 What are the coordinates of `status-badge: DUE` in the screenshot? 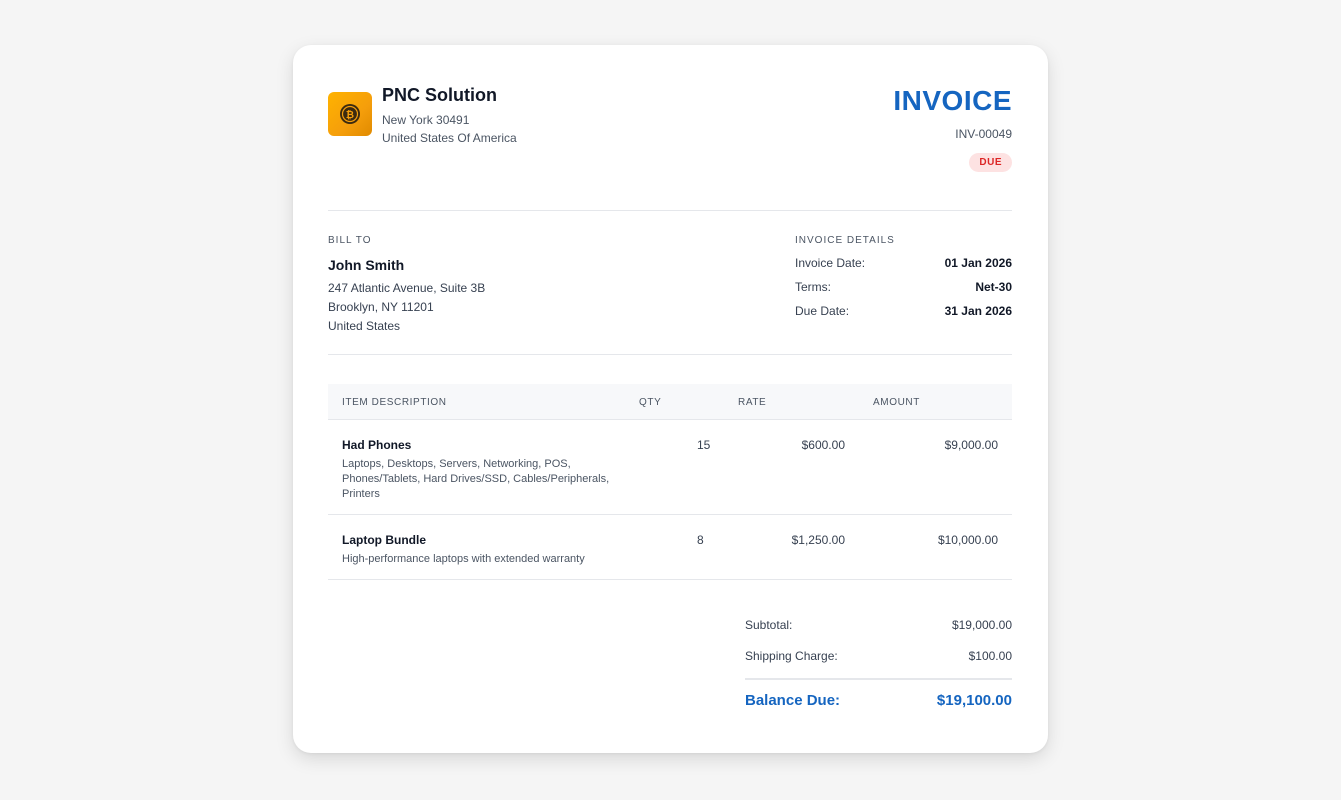 It's located at (990, 162).